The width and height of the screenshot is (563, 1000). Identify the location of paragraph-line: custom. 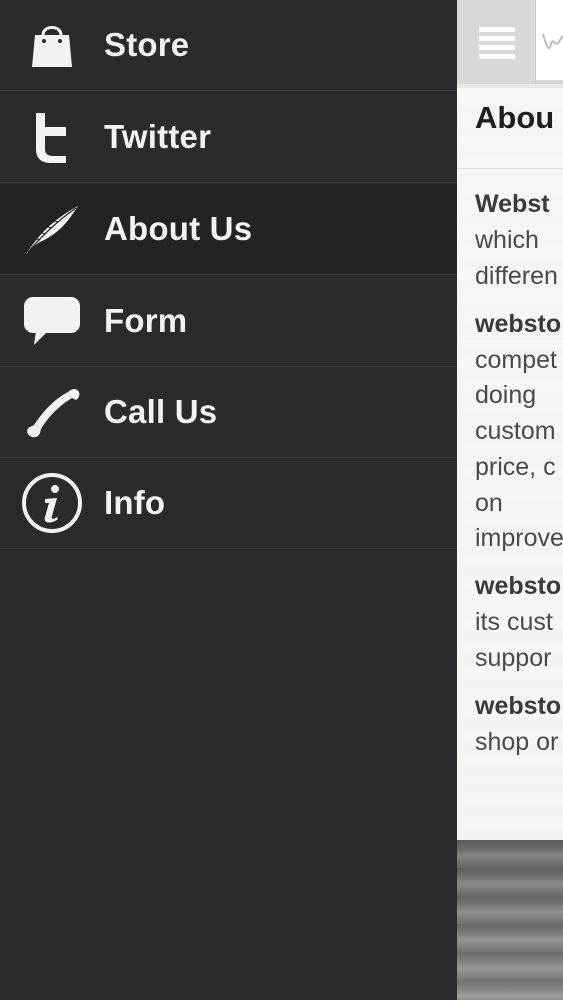
(515, 431).